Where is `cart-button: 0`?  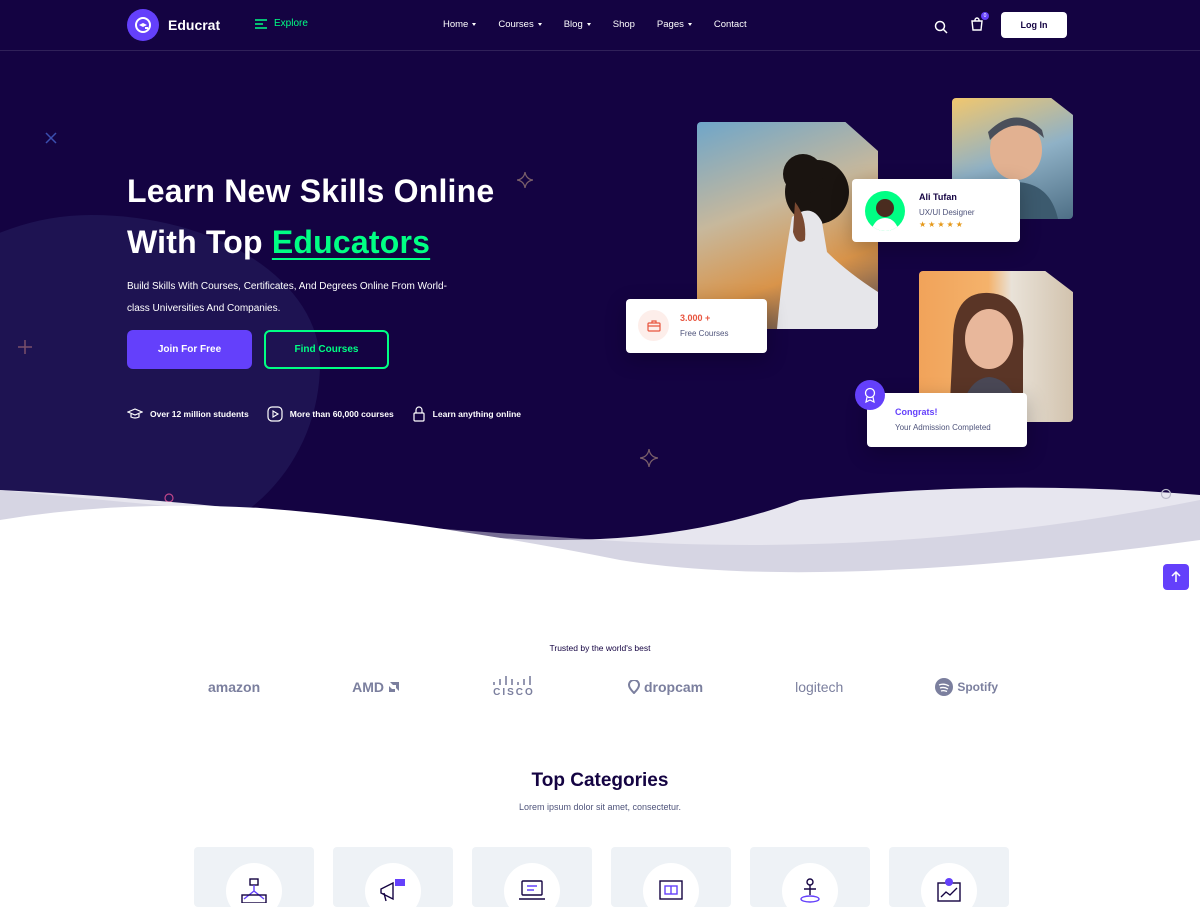 cart-button: 0 is located at coordinates (979, 24).